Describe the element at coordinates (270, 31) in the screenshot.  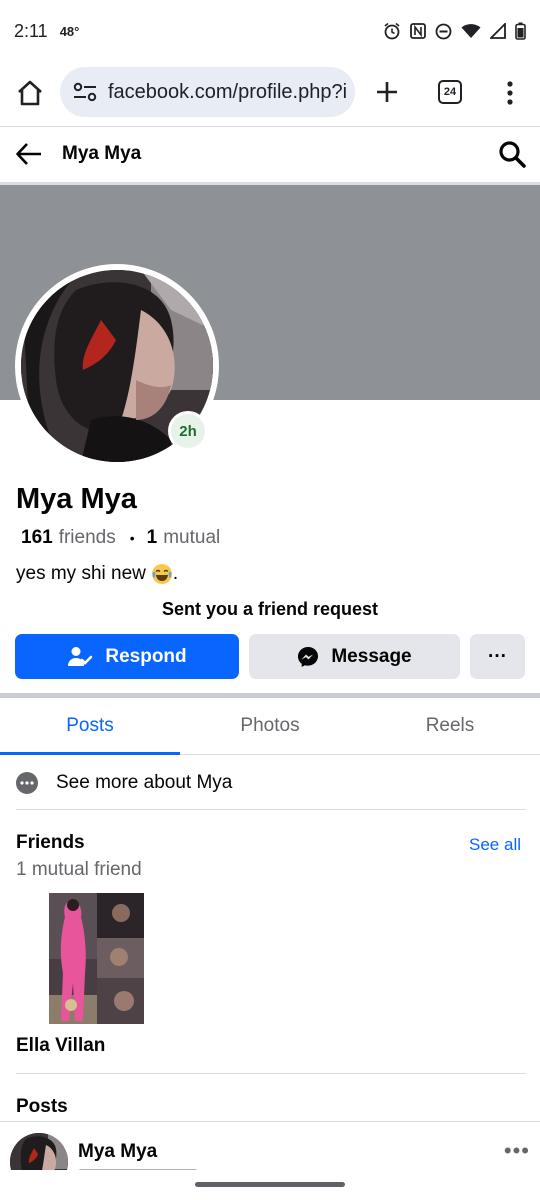
I see `status-bar: 2:11 48°` at that location.